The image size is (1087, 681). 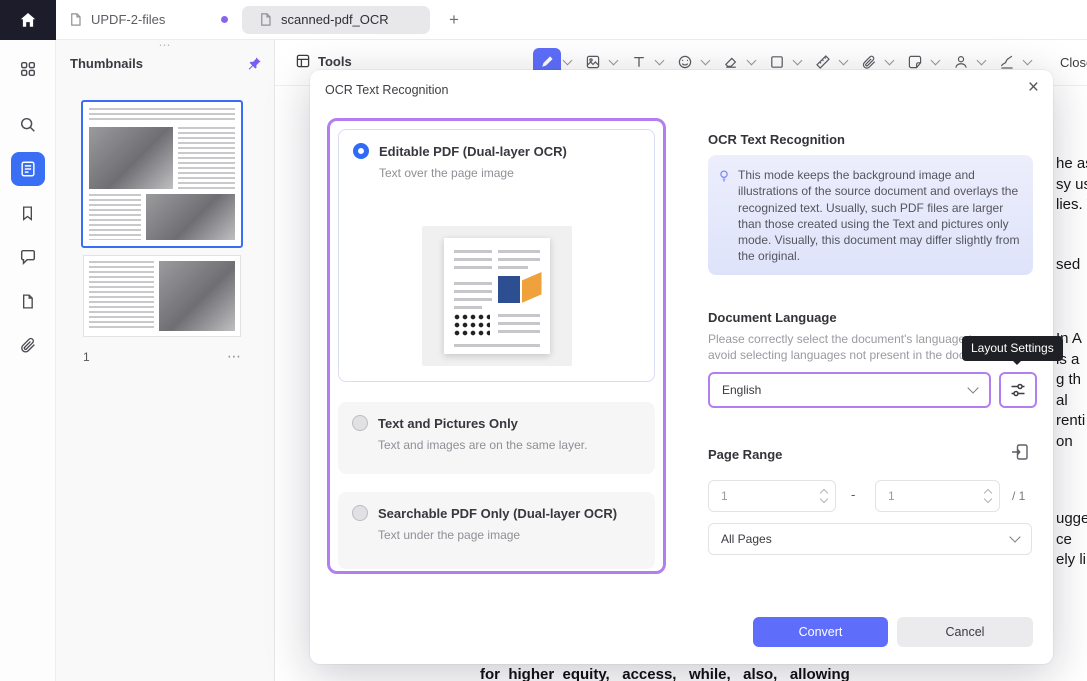 What do you see at coordinates (1019, 496) in the screenshot?
I see `page-total: / 1` at bounding box center [1019, 496].